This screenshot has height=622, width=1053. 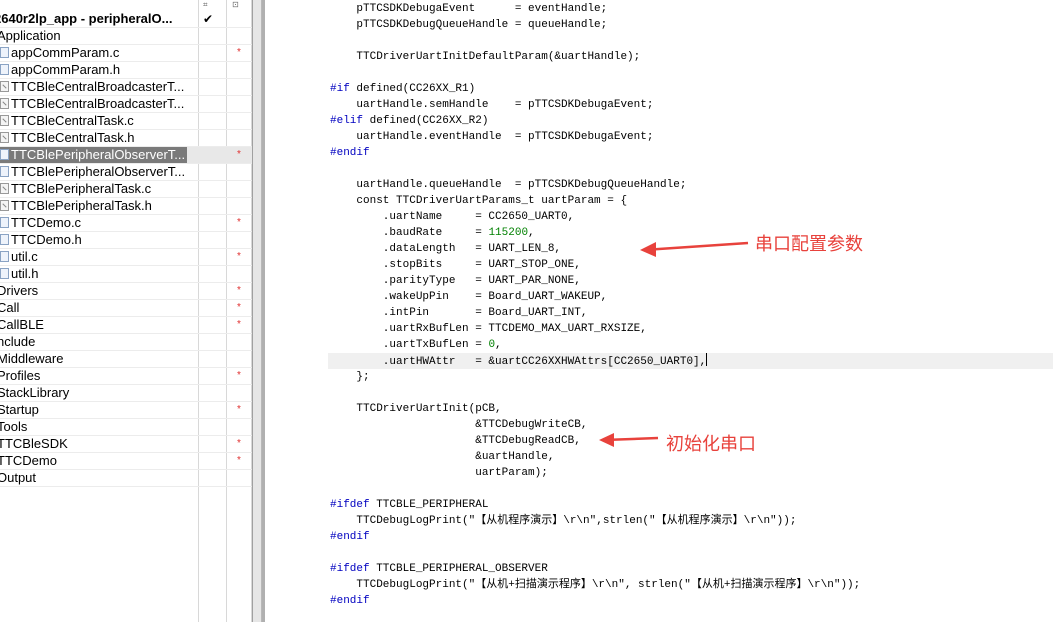 I want to click on code-line: 262 .uartName = CC2650_UART0,, so click(x=690, y=217).